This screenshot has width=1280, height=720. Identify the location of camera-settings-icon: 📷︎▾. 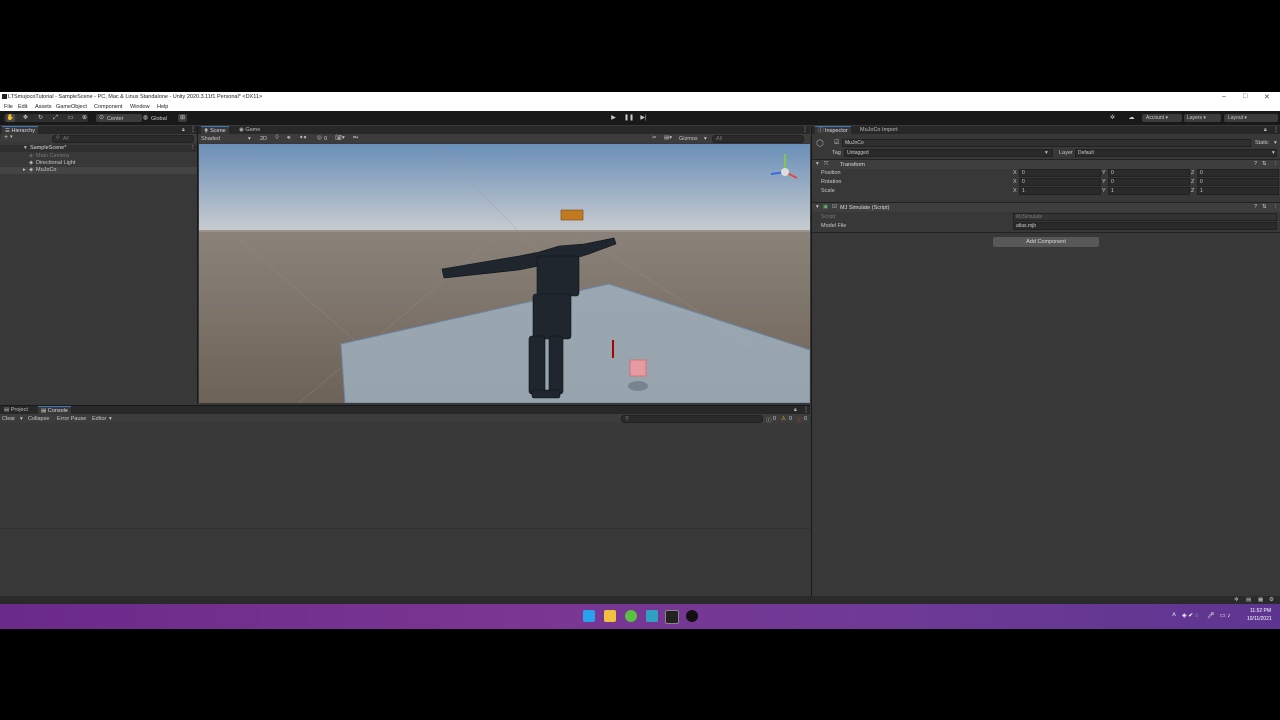
(340, 138).